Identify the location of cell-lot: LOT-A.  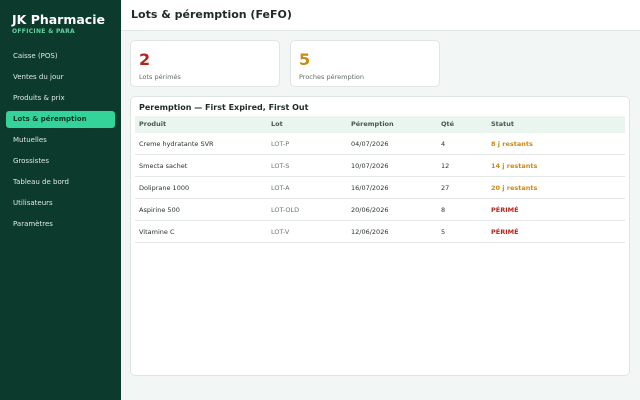
(280, 188).